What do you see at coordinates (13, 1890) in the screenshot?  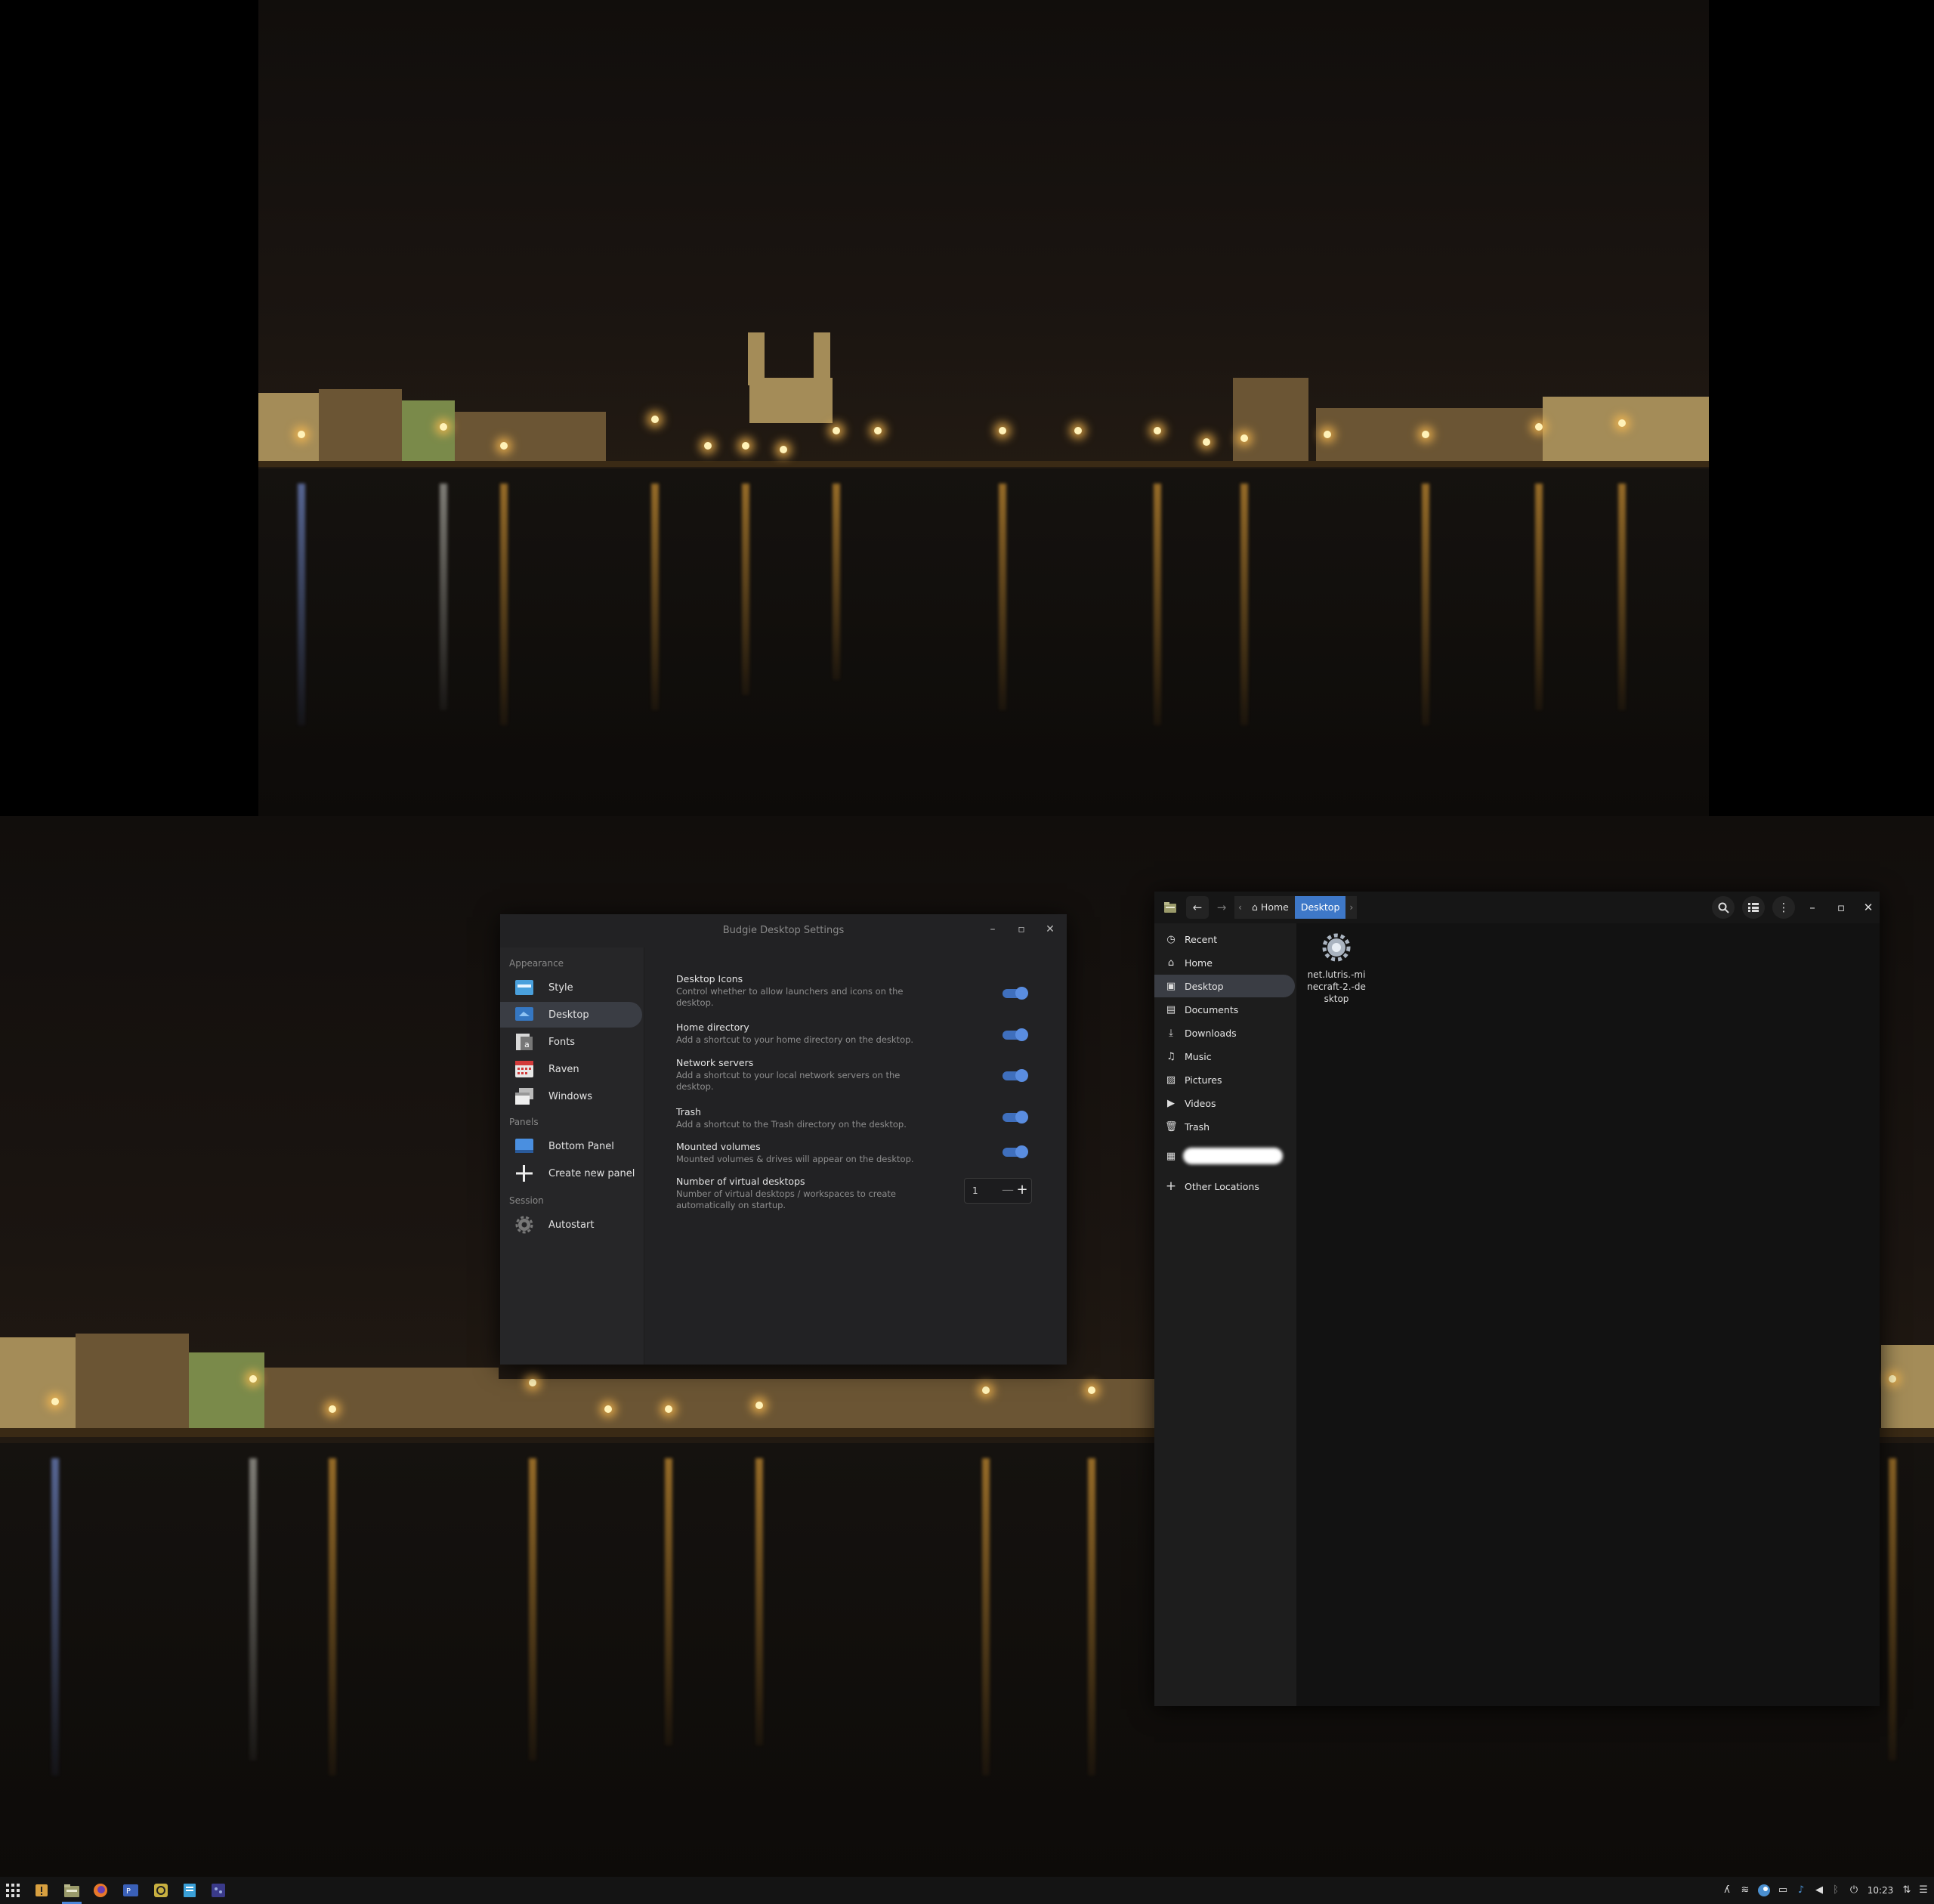 I see `app-grid-icon` at bounding box center [13, 1890].